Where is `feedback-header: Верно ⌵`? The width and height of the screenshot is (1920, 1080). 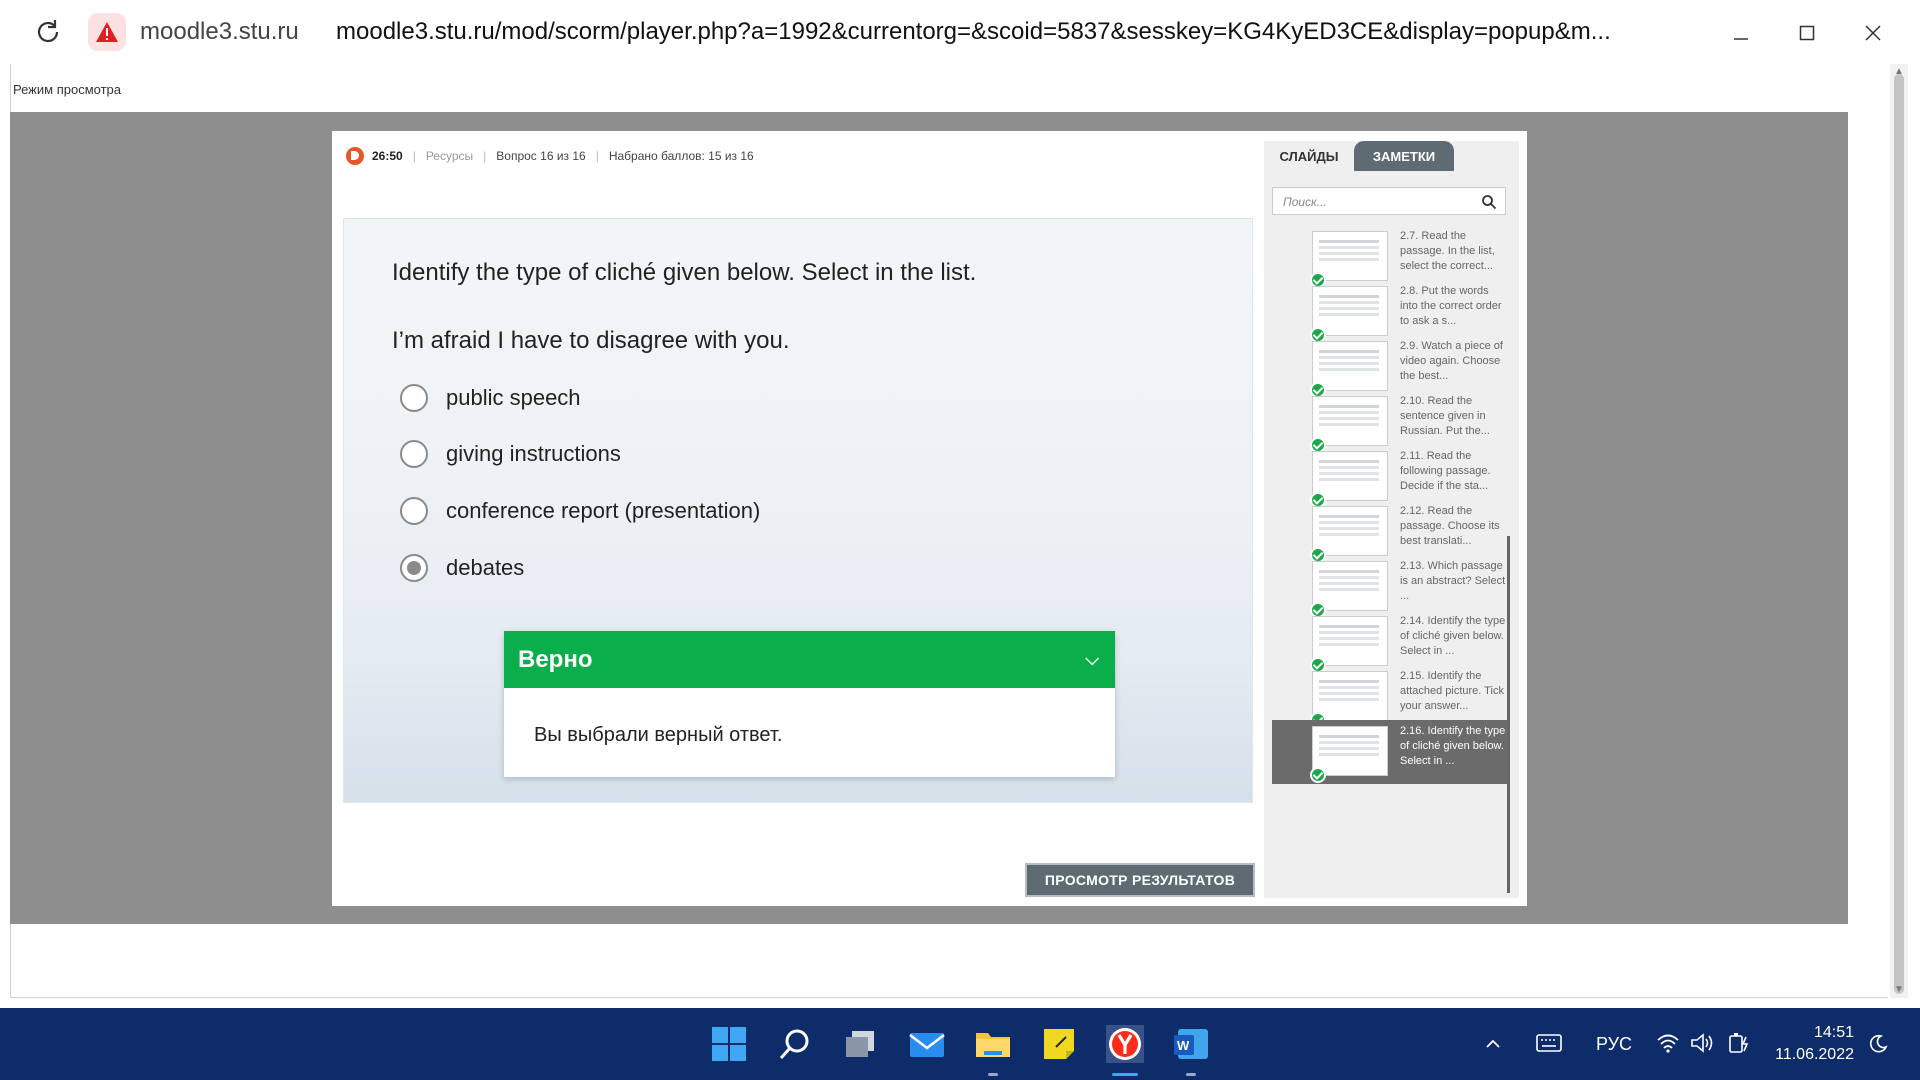
feedback-header: Верно ⌵ is located at coordinates (809, 659).